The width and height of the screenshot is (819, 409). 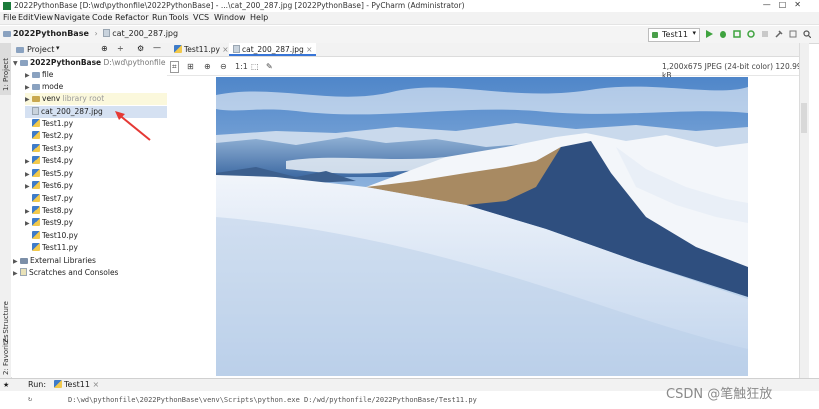 What do you see at coordinates (223, 66) in the screenshot?
I see `zoom-out-icon: ⊖` at bounding box center [223, 66].